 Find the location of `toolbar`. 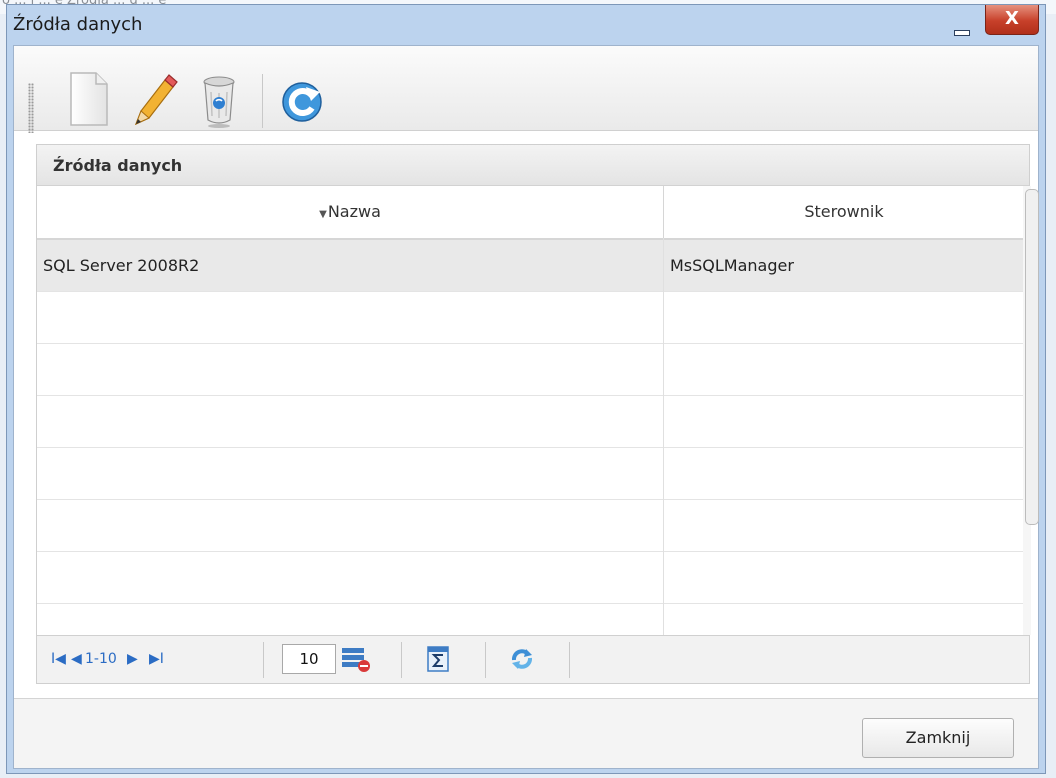

toolbar is located at coordinates (526, 89).